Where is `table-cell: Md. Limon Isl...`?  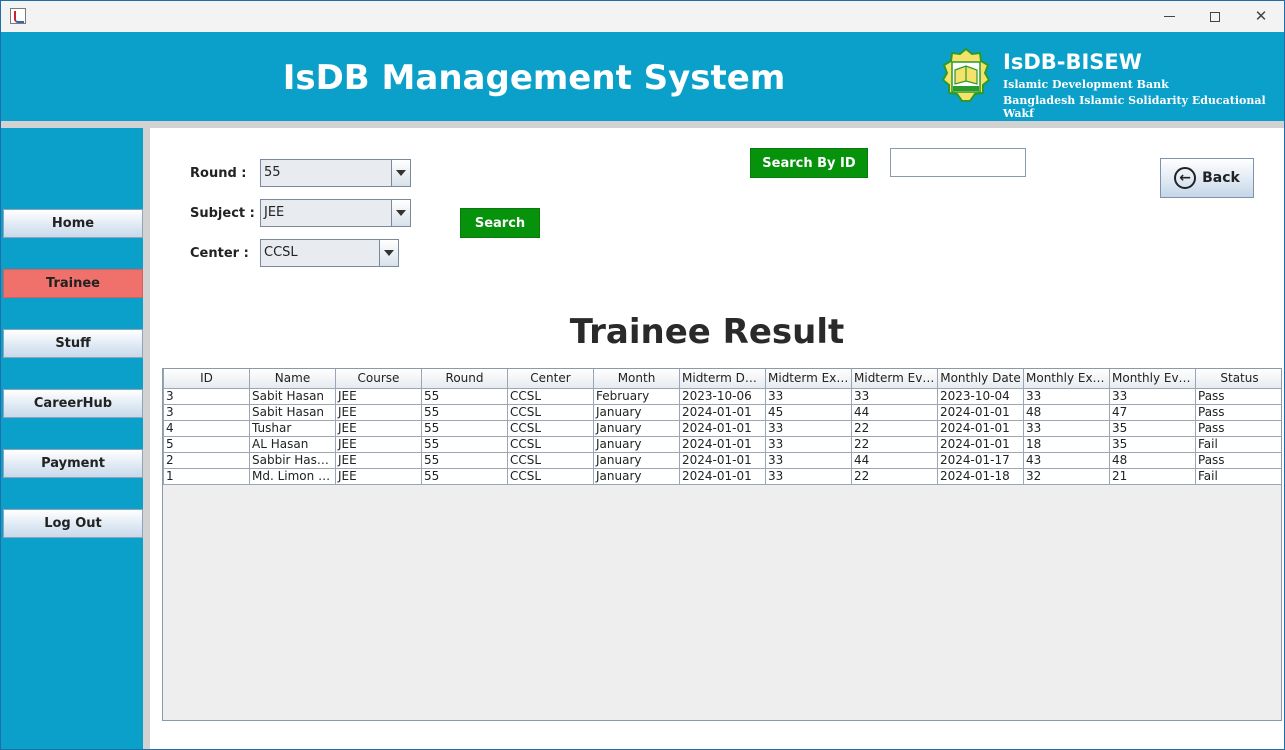 table-cell: Md. Limon Isl... is located at coordinates (292, 476).